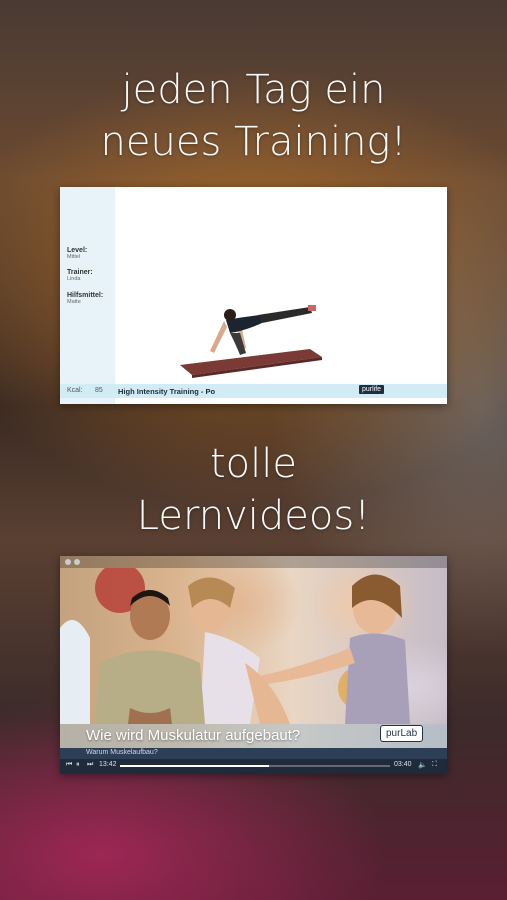 The image size is (507, 900). What do you see at coordinates (251, 341) in the screenshot?
I see `exercise-illustration` at bounding box center [251, 341].